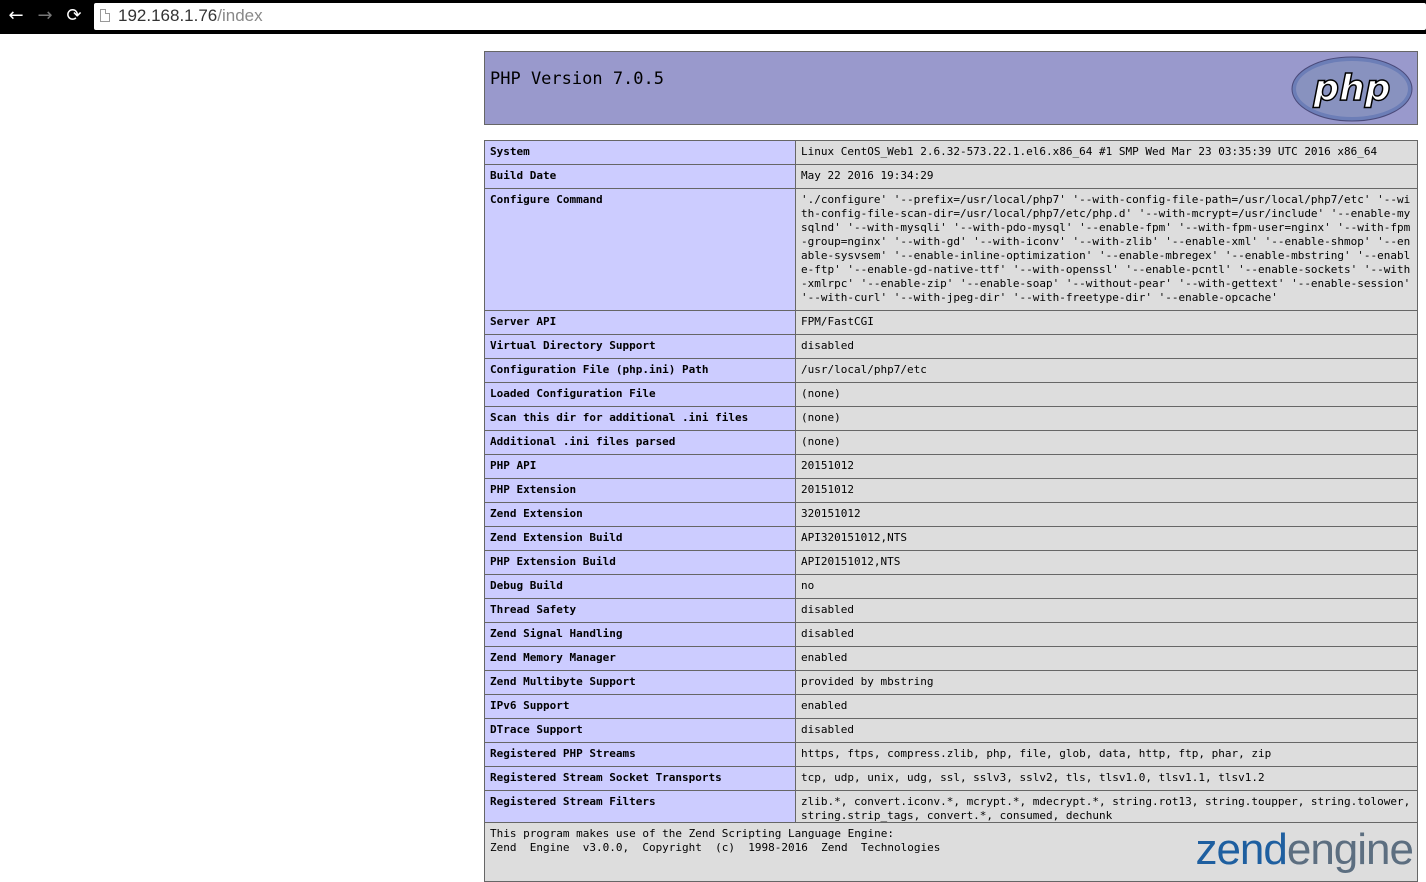  I want to click on table-row: IPv6 Support enabled, so click(951, 706).